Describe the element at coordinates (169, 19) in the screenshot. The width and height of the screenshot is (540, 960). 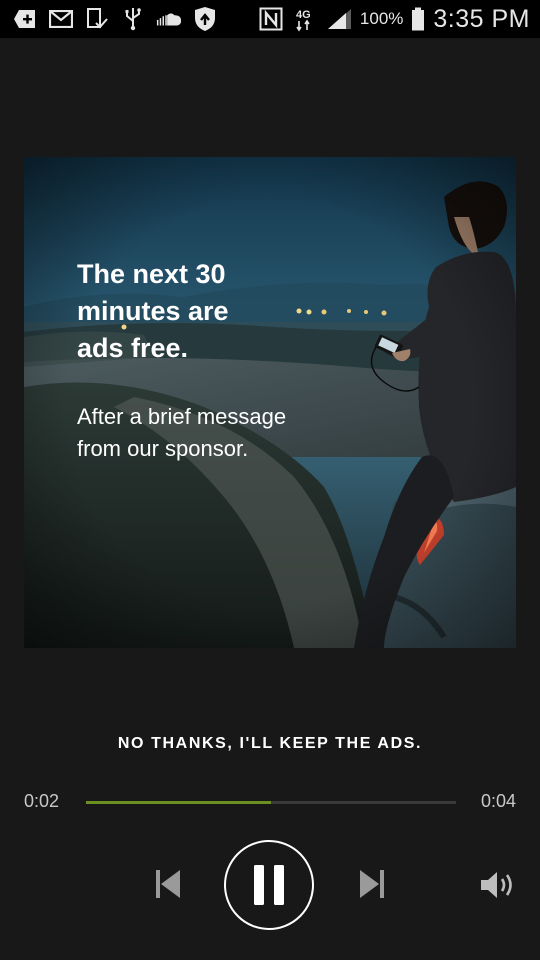
I see `soundcloud-icon` at that location.